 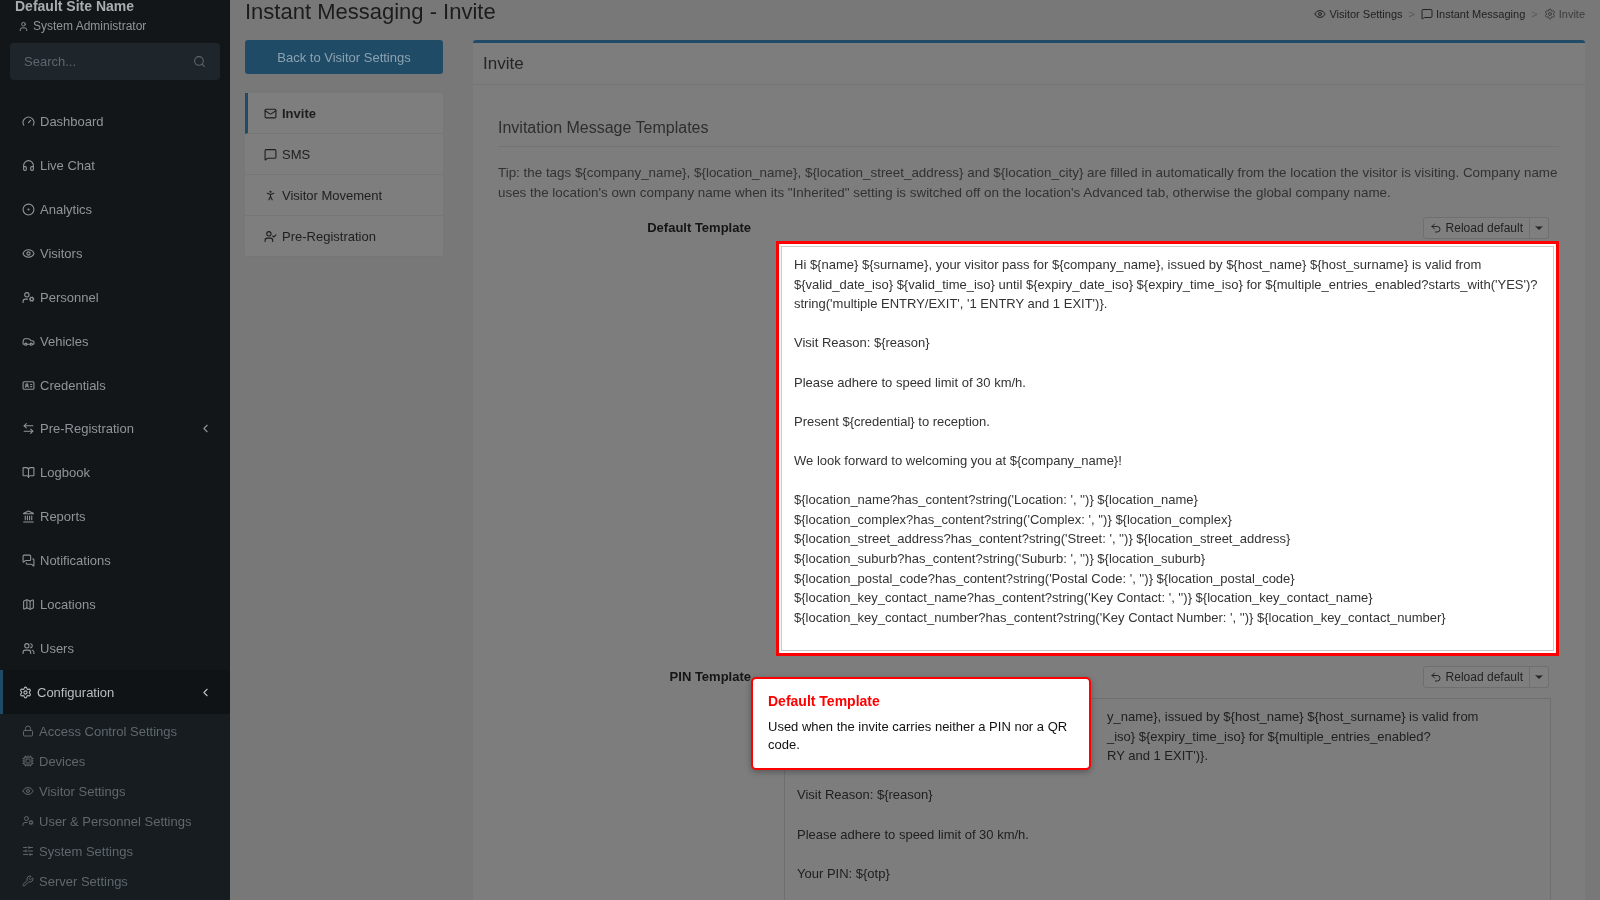 I want to click on chip-icon, so click(x=28, y=761).